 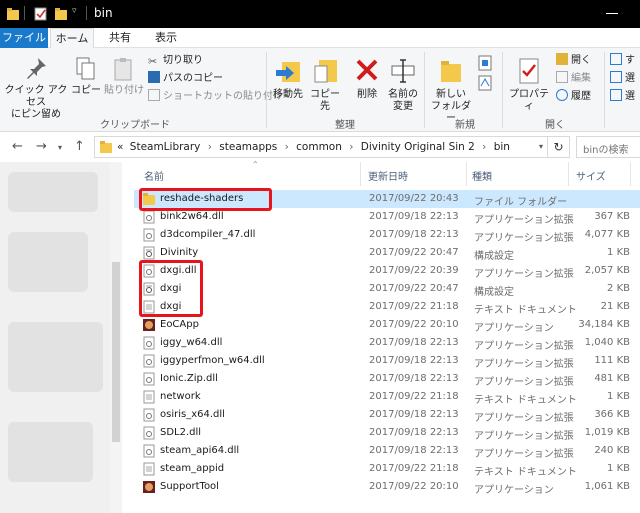 What do you see at coordinates (165, 147) in the screenshot?
I see `breadcrumb-item: SteamLibrary` at bounding box center [165, 147].